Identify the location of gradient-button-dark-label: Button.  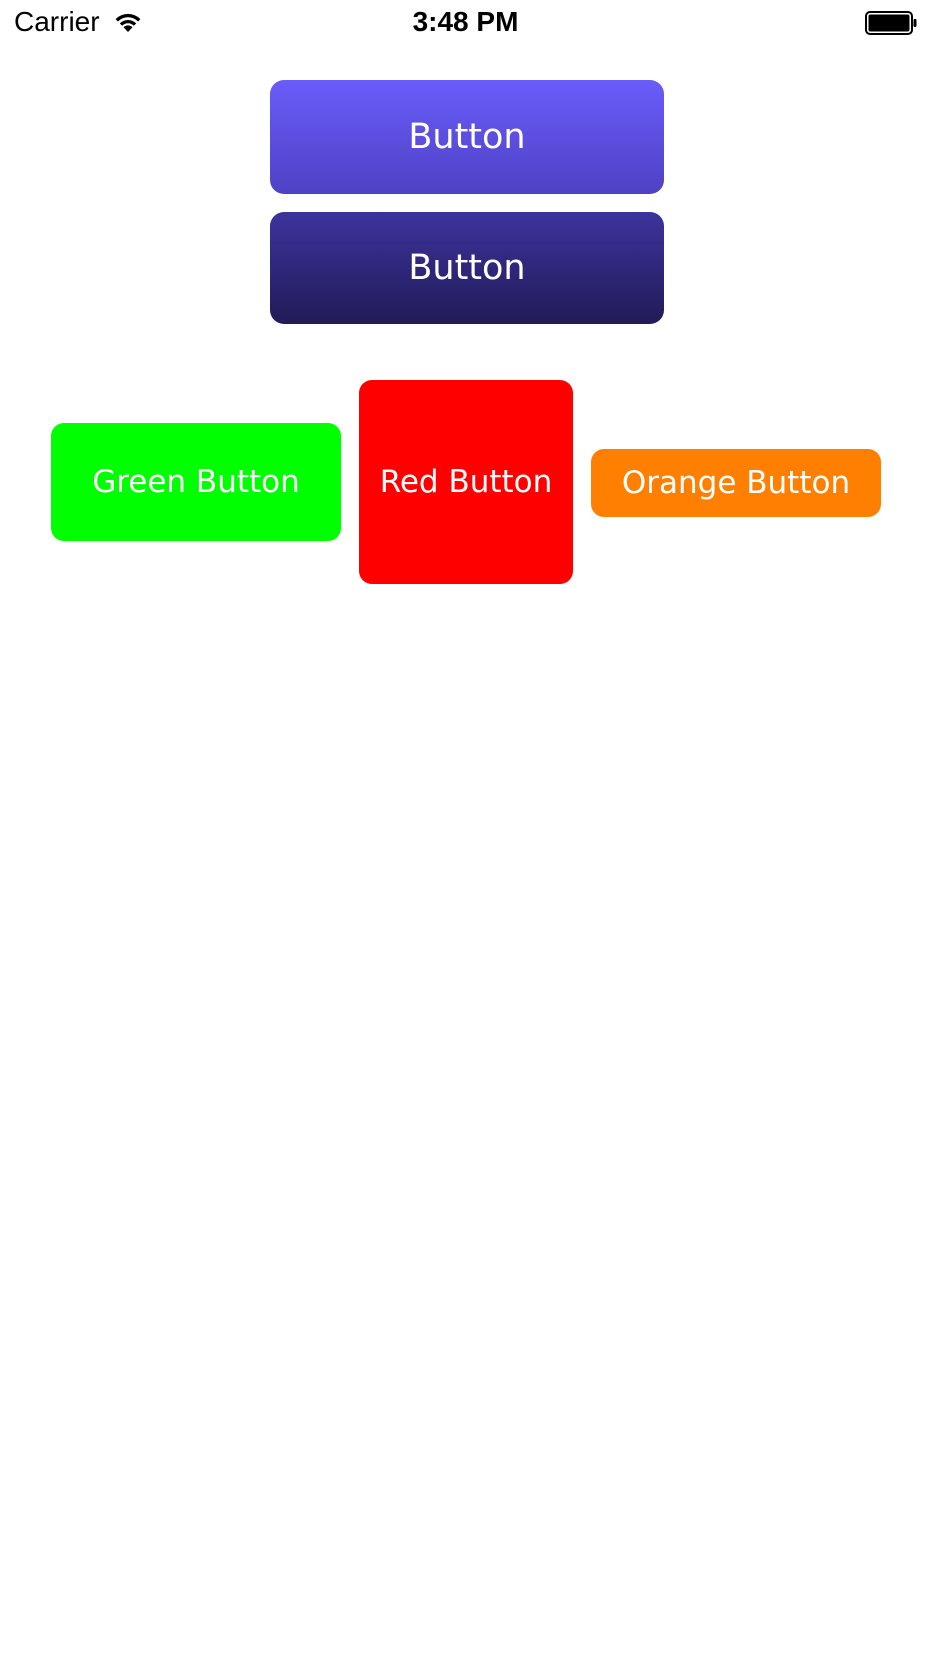
(467, 268).